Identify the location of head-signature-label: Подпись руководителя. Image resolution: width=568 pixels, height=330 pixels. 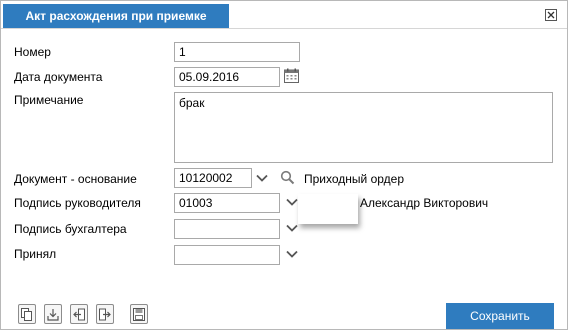
(77, 203).